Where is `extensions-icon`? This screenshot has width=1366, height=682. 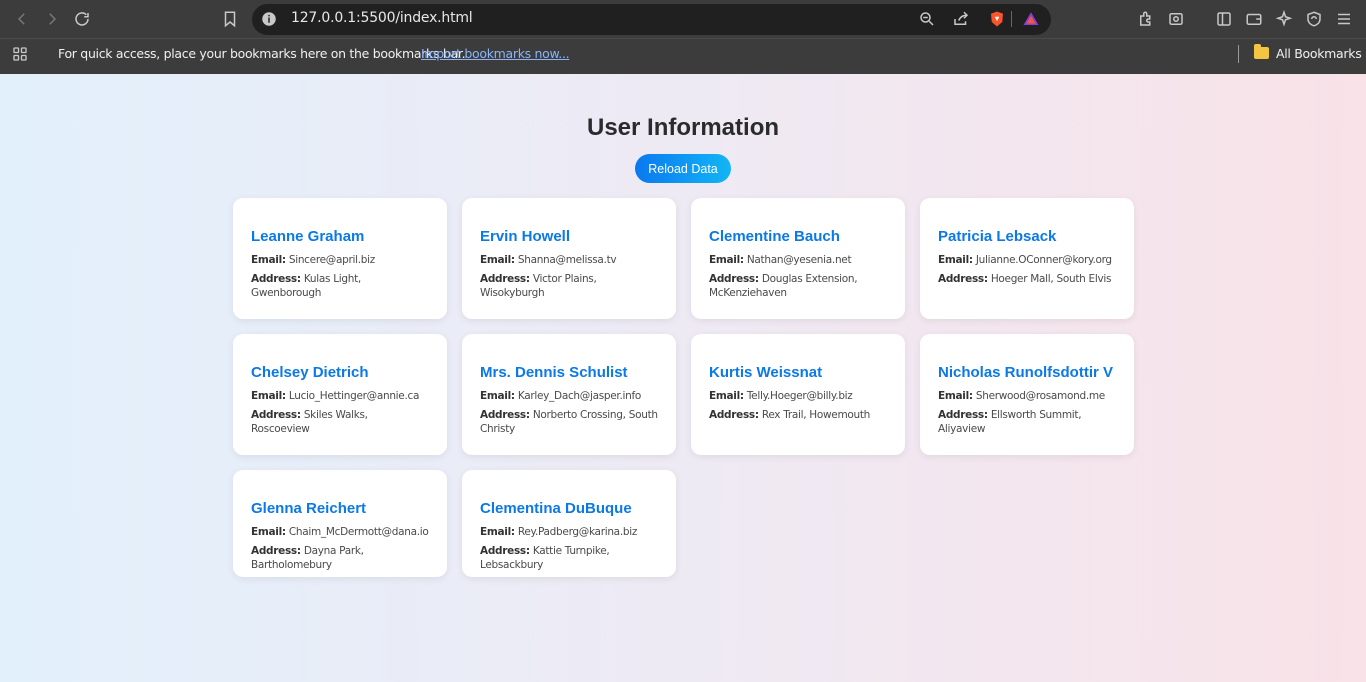 extensions-icon is located at coordinates (1146, 19).